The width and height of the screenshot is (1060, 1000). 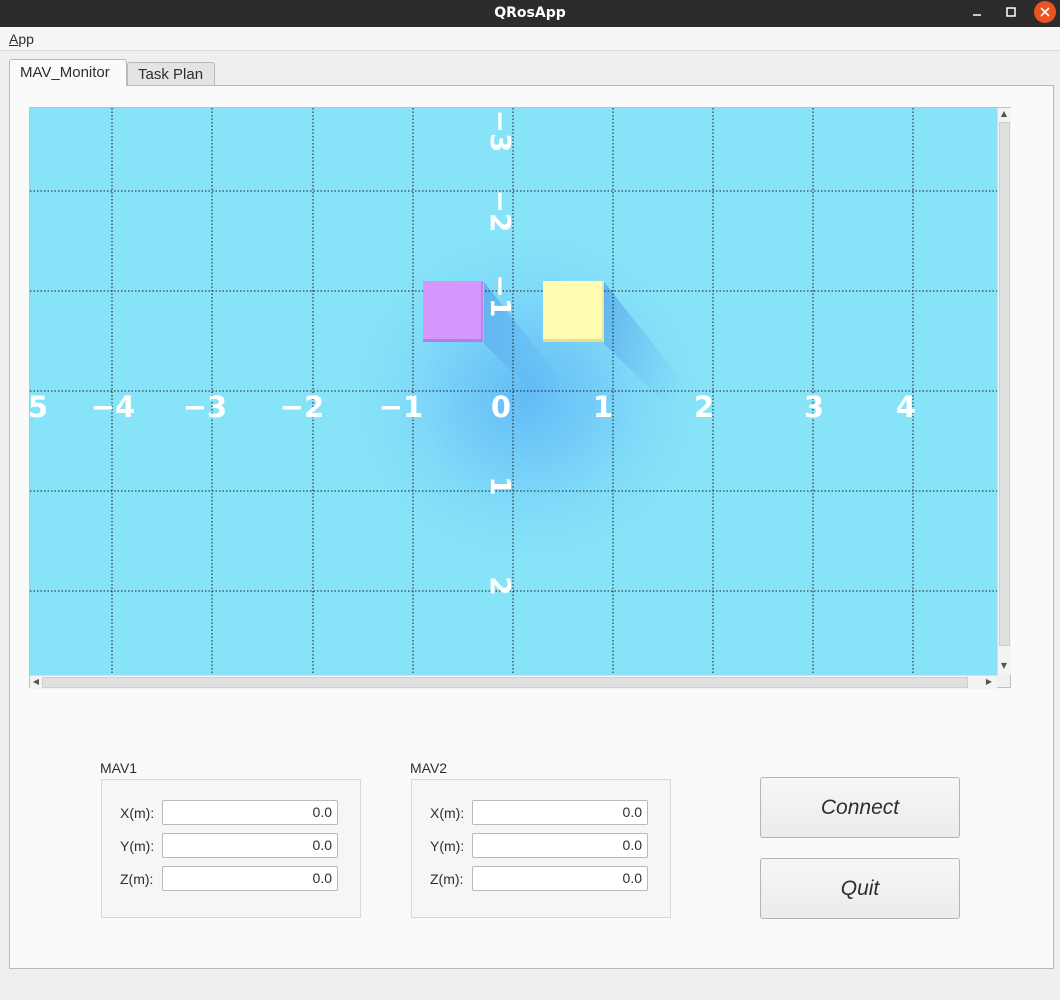 What do you see at coordinates (171, 74) in the screenshot?
I see `tab-task-plan: Task Plan` at bounding box center [171, 74].